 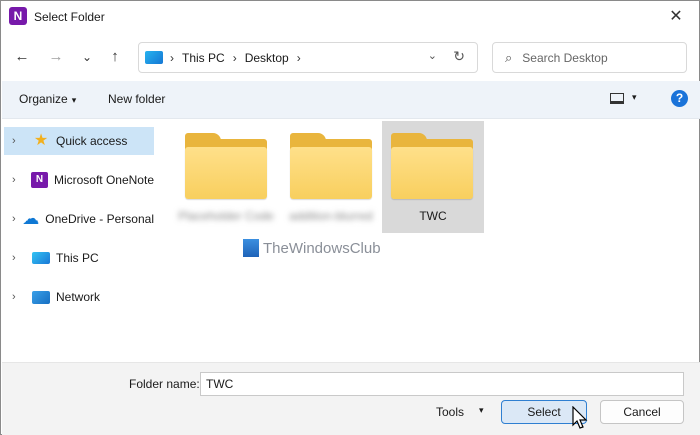 What do you see at coordinates (564, 58) in the screenshot?
I see `search-input: Search Desktop` at bounding box center [564, 58].